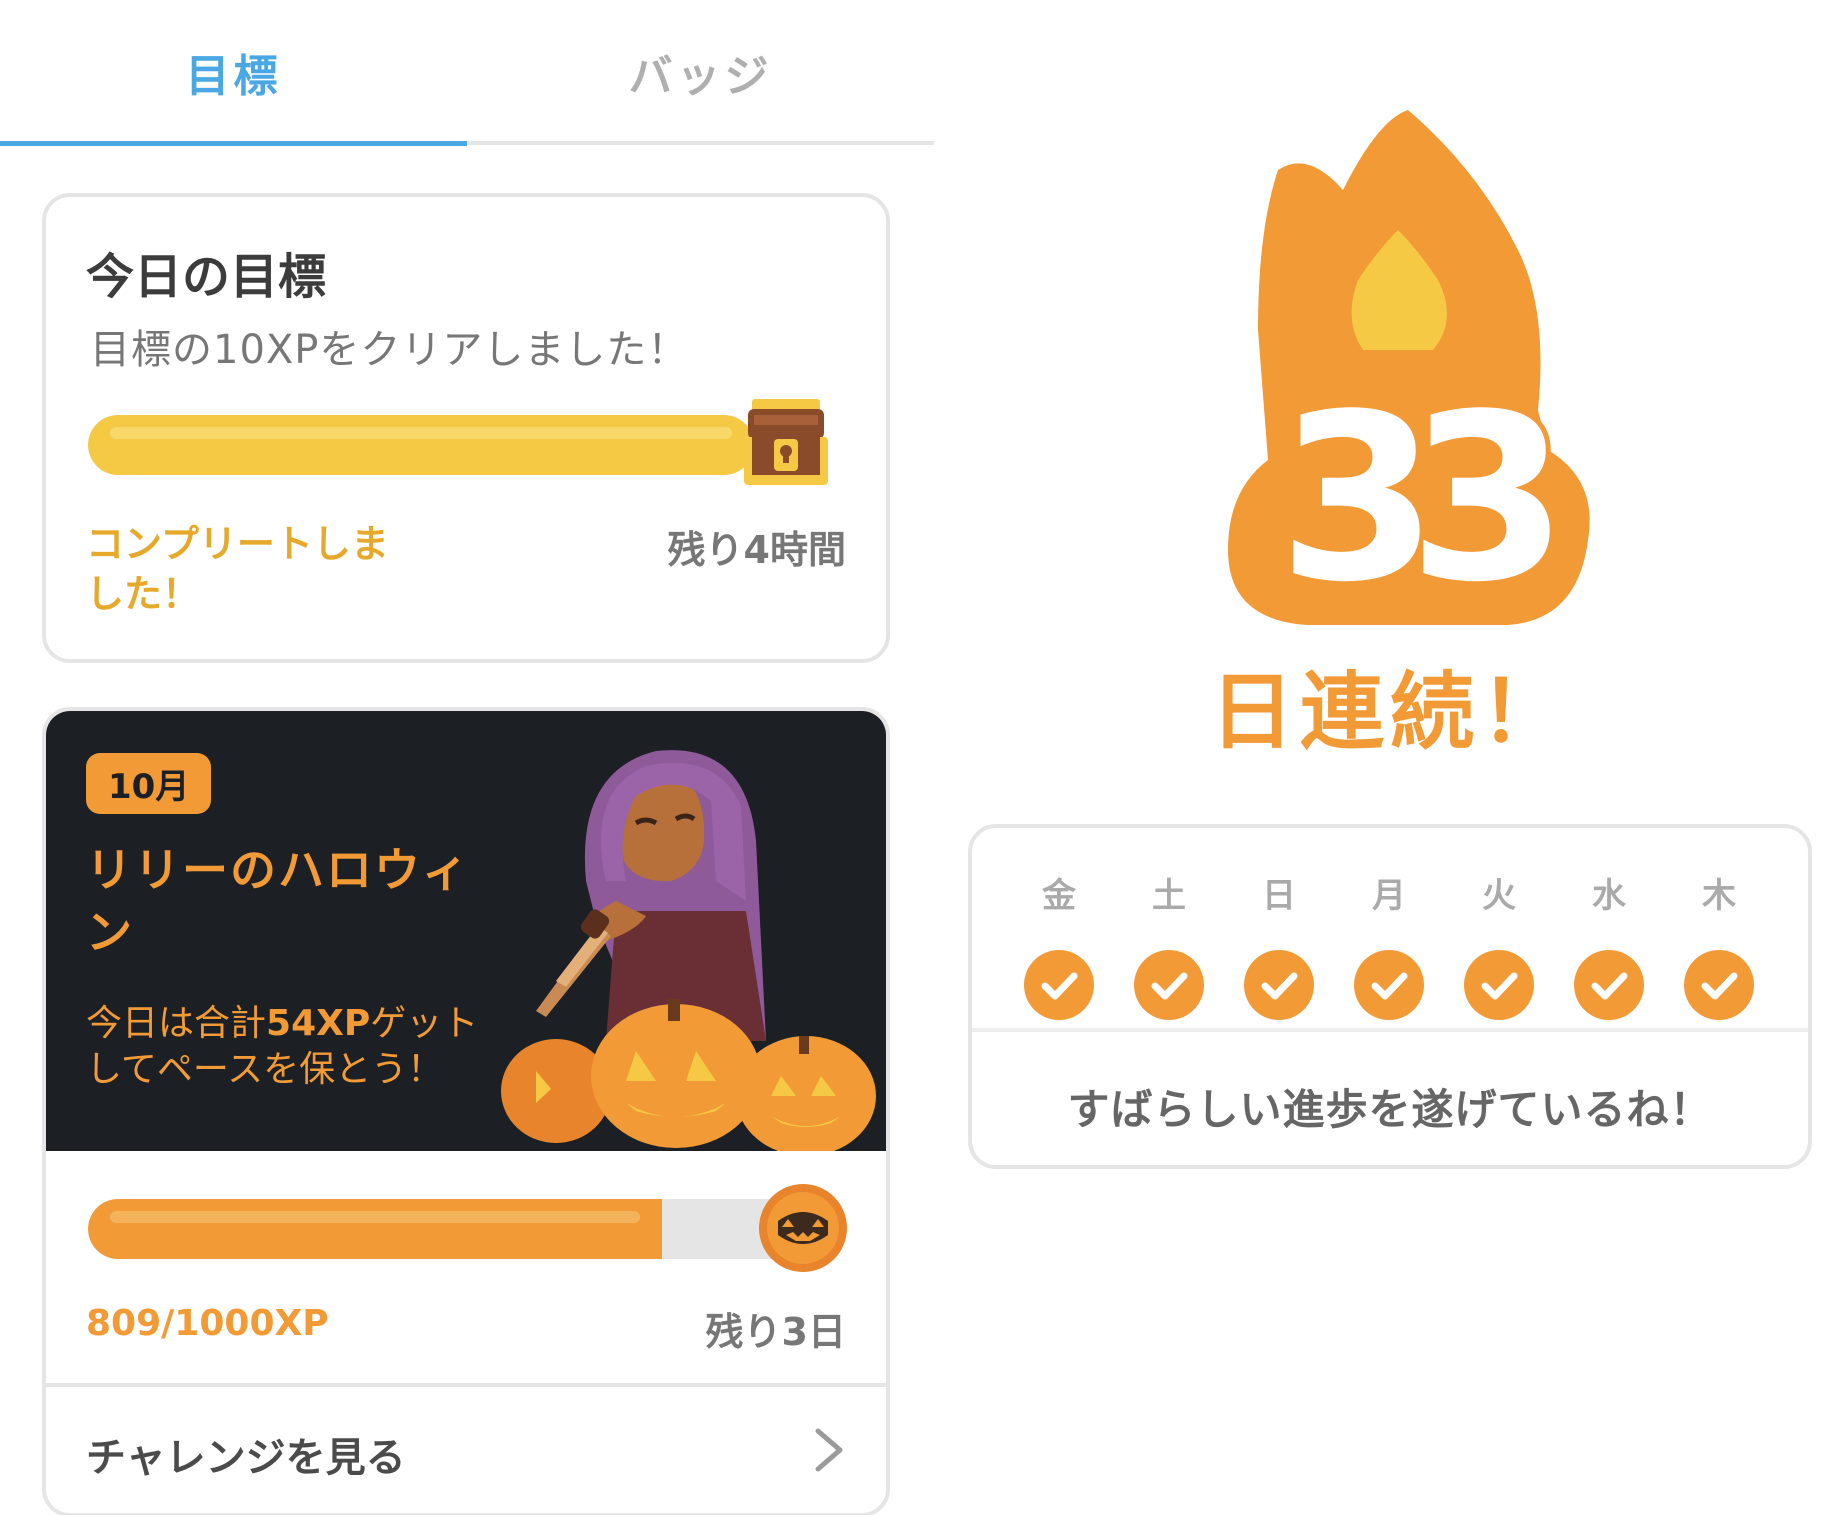 The image size is (1848, 1515). I want to click on weekday-item: 水, so click(1609, 946).